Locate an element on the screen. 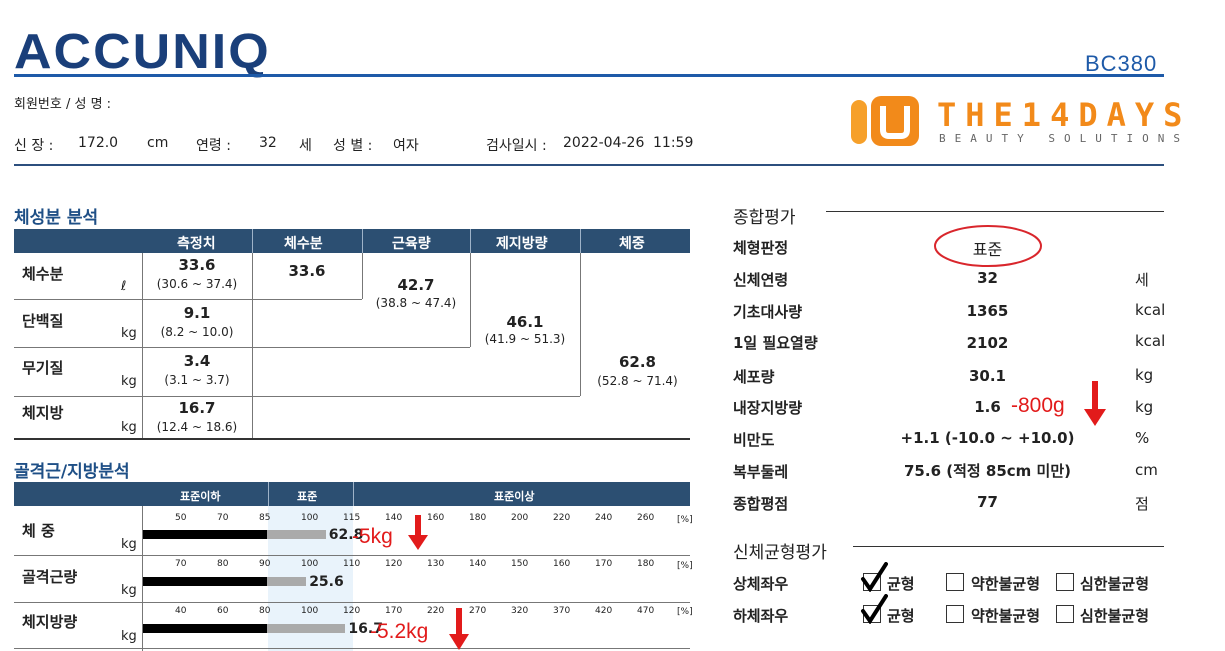 Image resolution: width=1225 pixels, height=651 pixels. header-weight: 체중 is located at coordinates (632, 244).